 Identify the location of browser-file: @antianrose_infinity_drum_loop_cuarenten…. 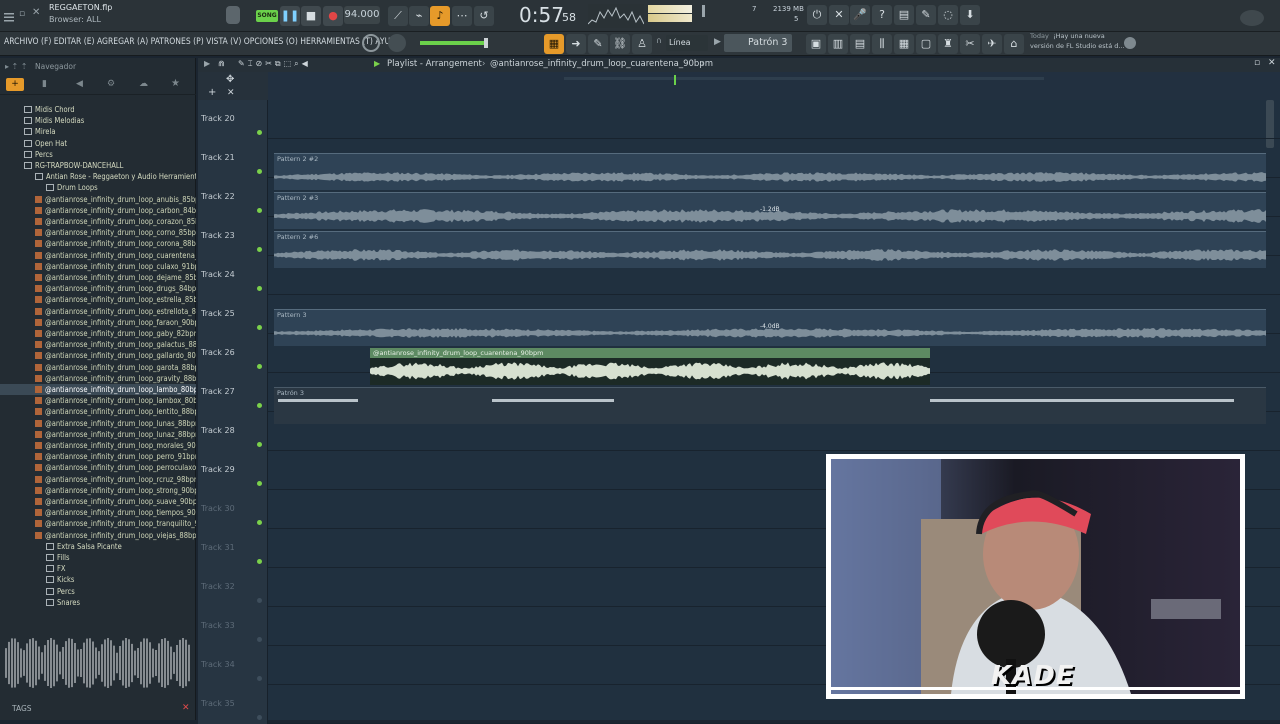
(98, 255).